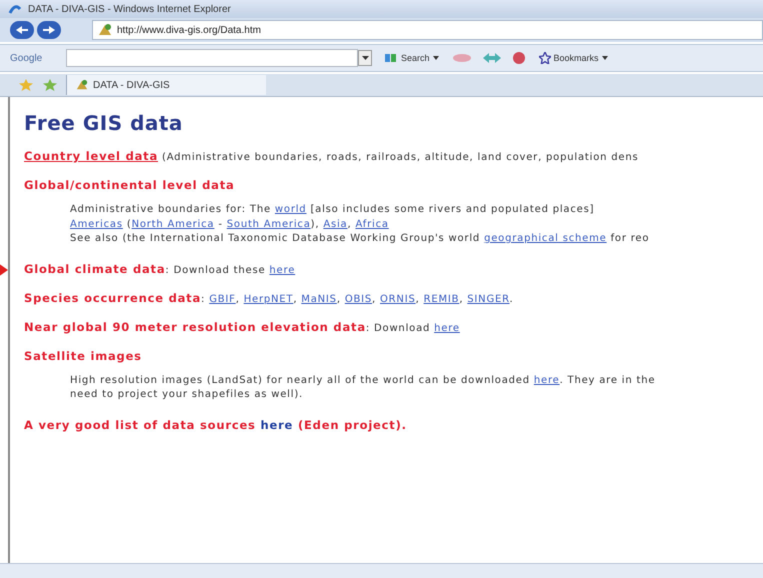 Image resolution: width=763 pixels, height=578 pixels. I want to click on link: OBIS, so click(358, 299).